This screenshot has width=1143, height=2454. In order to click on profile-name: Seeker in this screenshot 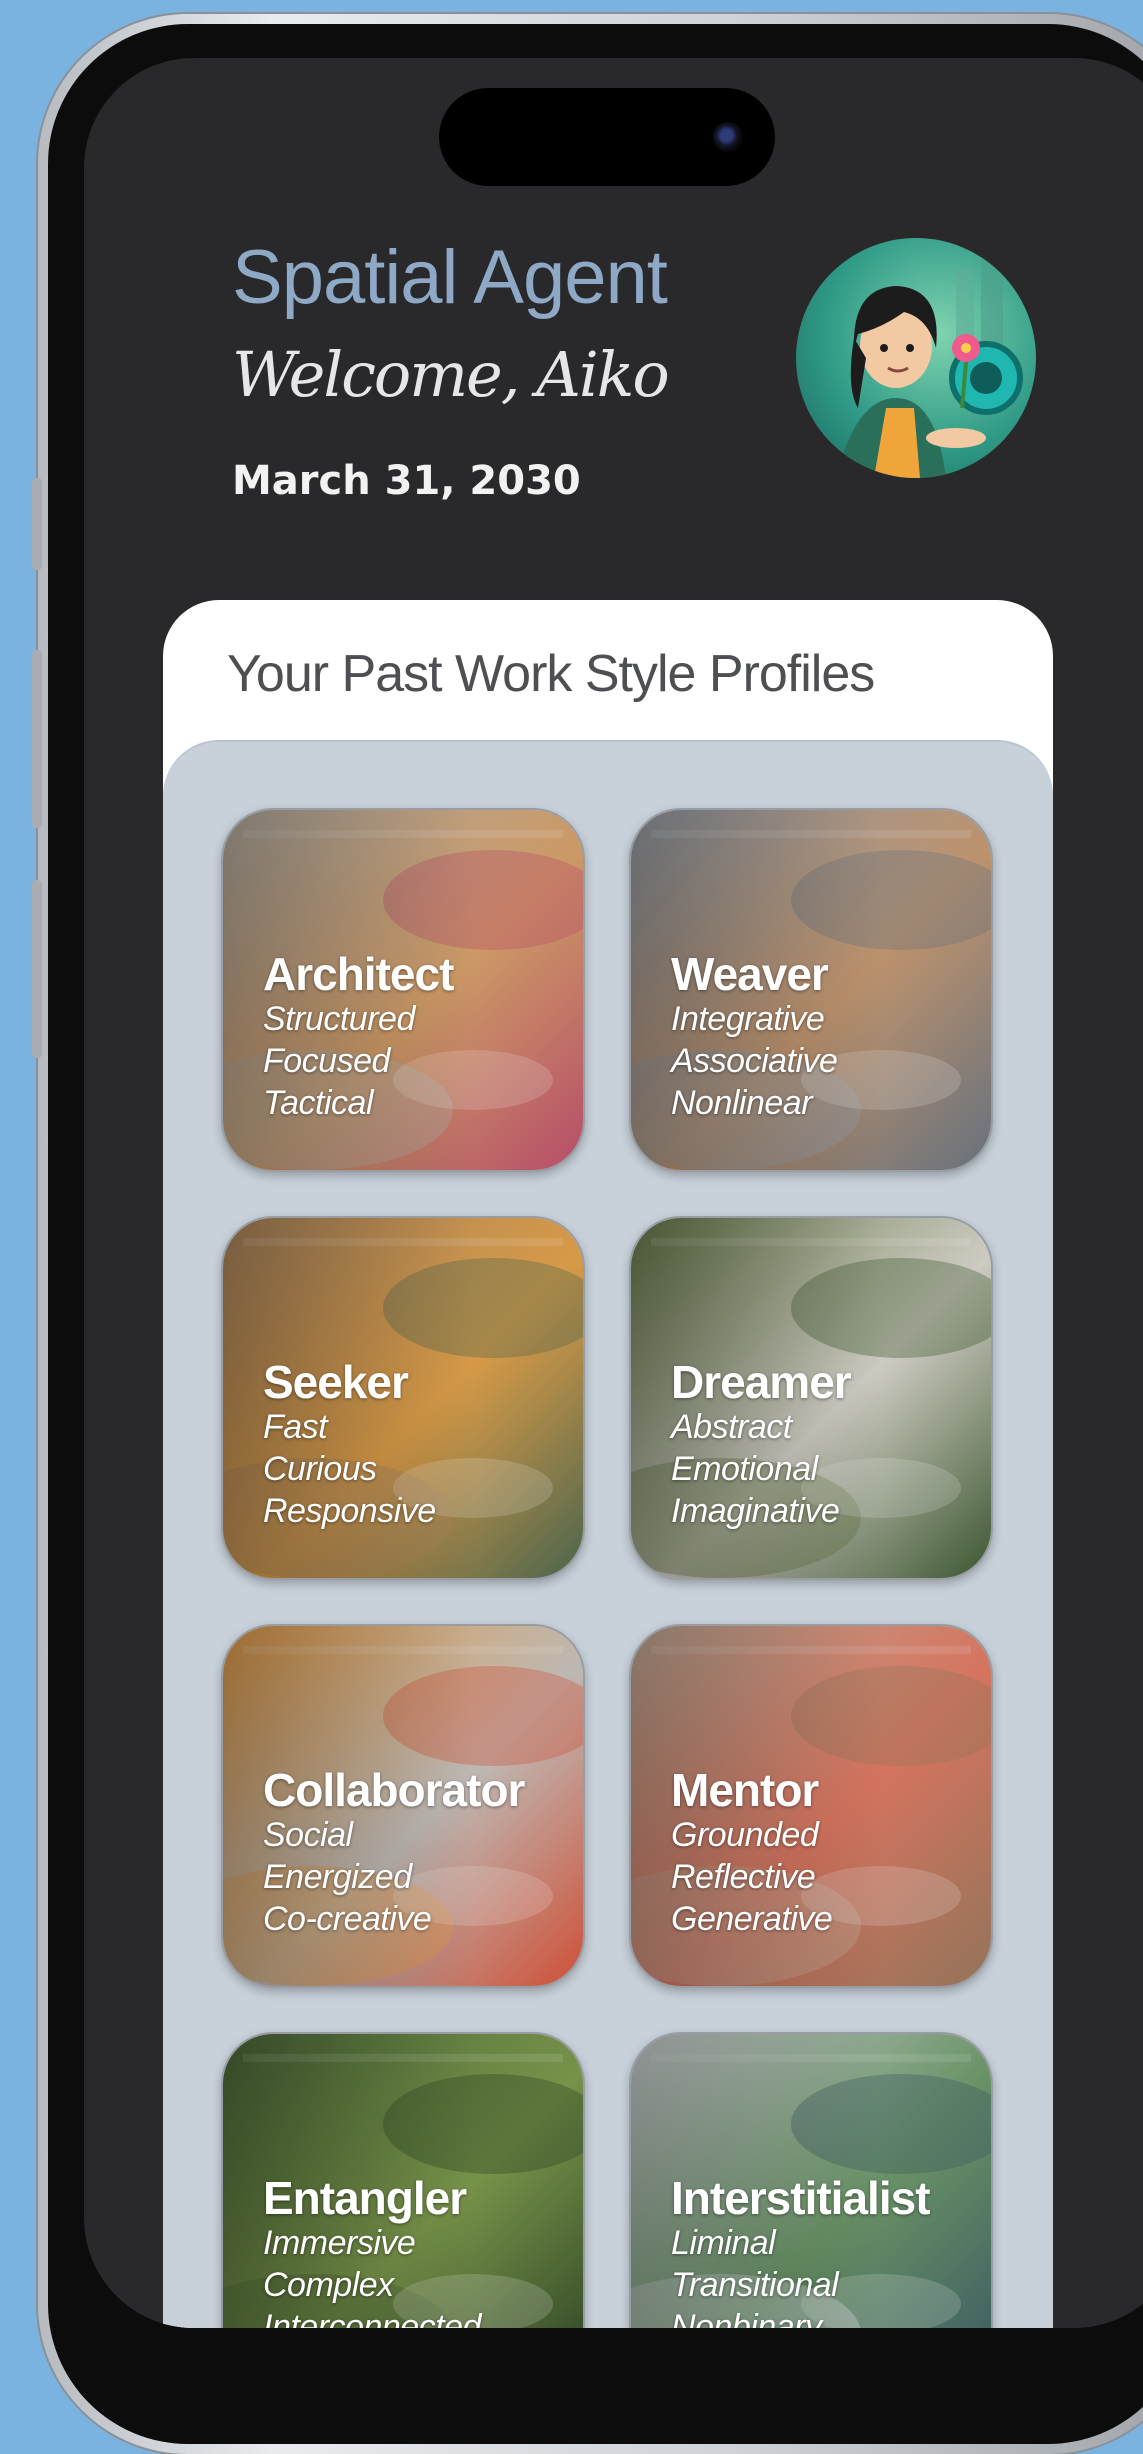, I will do `click(336, 1382)`.